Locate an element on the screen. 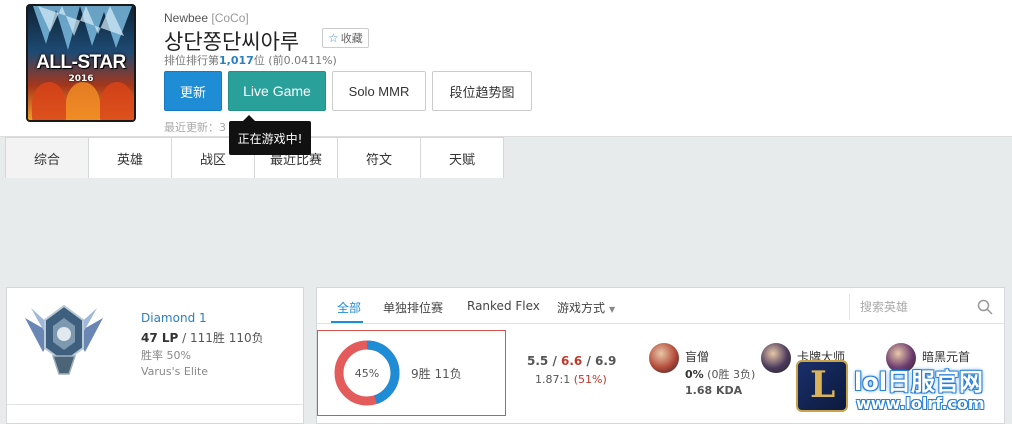 Image resolution: width=1012 pixels, height=424 pixels. search-icon is located at coordinates (985, 307).